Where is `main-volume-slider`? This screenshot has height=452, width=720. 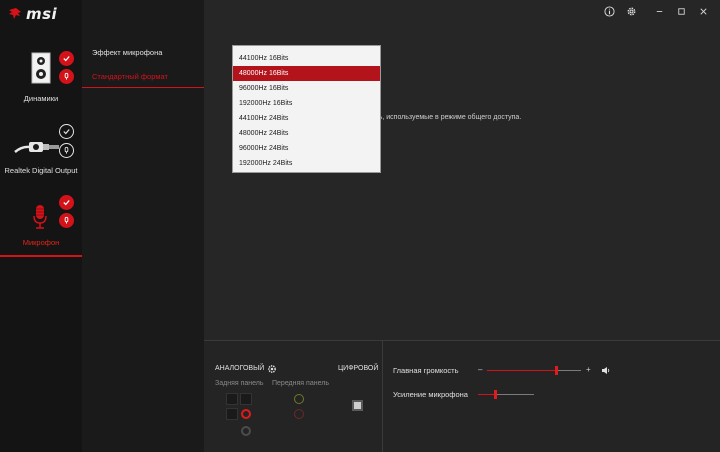
main-volume-slider is located at coordinates (556, 370).